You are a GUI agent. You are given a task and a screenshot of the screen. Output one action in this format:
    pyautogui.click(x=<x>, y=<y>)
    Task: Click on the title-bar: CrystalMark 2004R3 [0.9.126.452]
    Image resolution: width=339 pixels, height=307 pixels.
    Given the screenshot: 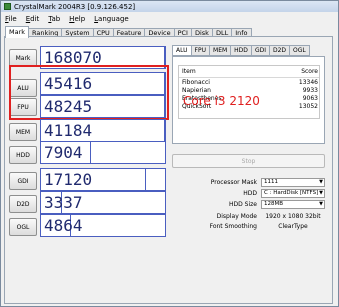 What is the action you would take?
    pyautogui.click(x=169, y=6)
    